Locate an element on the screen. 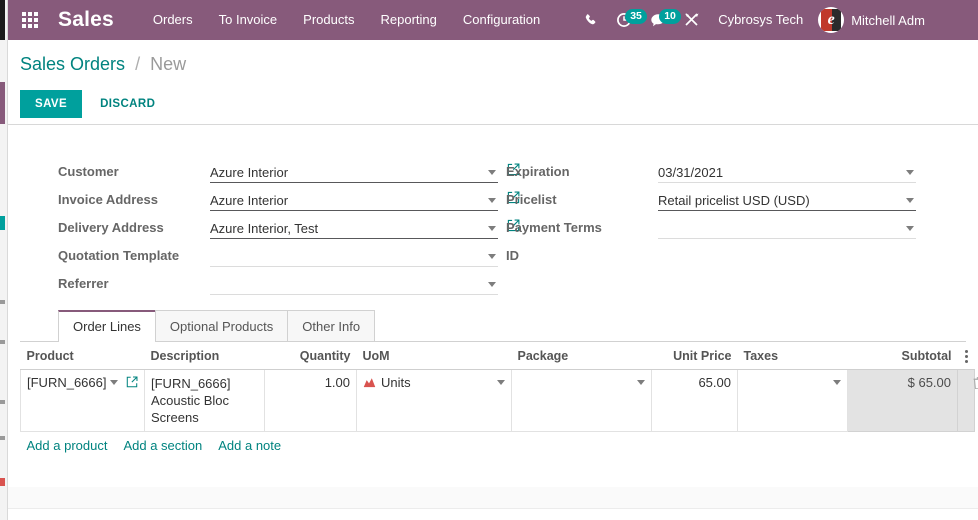 Image resolution: width=978 pixels, height=520 pixels. field-row-referrer: Referrer is located at coordinates (278, 285).